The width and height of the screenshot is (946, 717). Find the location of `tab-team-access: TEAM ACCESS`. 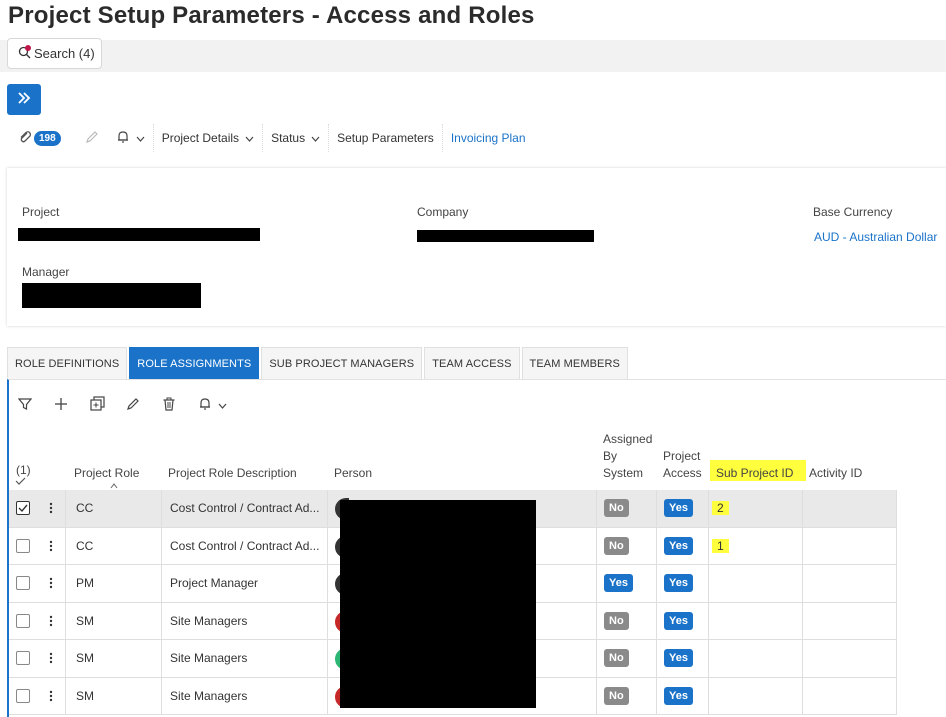

tab-team-access: TEAM ACCESS is located at coordinates (472, 363).